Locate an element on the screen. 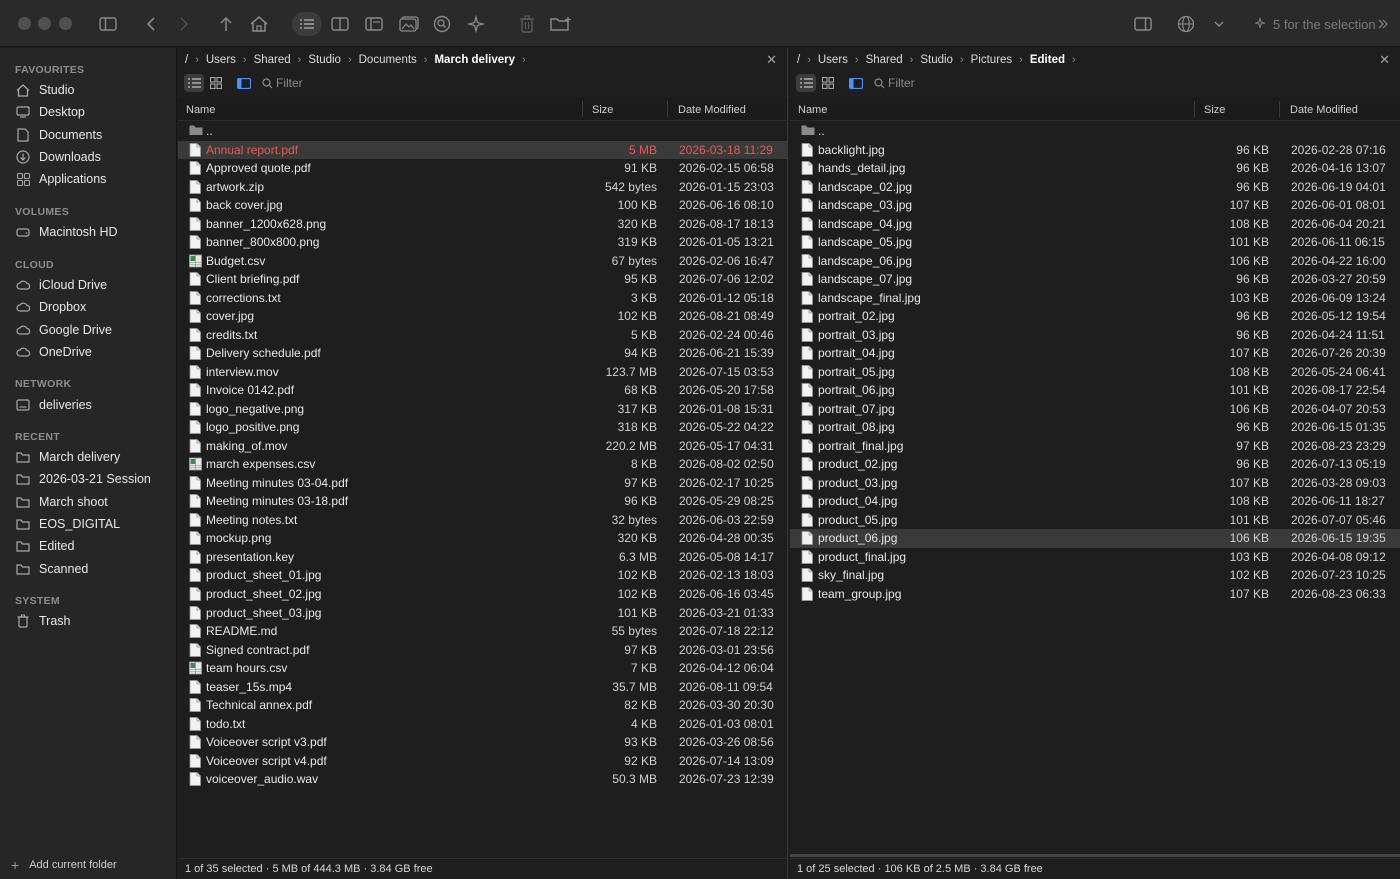 The image size is (1400, 879). sidebar-item-macintosh-hd: Macintosh HD is located at coordinates (66, 232).